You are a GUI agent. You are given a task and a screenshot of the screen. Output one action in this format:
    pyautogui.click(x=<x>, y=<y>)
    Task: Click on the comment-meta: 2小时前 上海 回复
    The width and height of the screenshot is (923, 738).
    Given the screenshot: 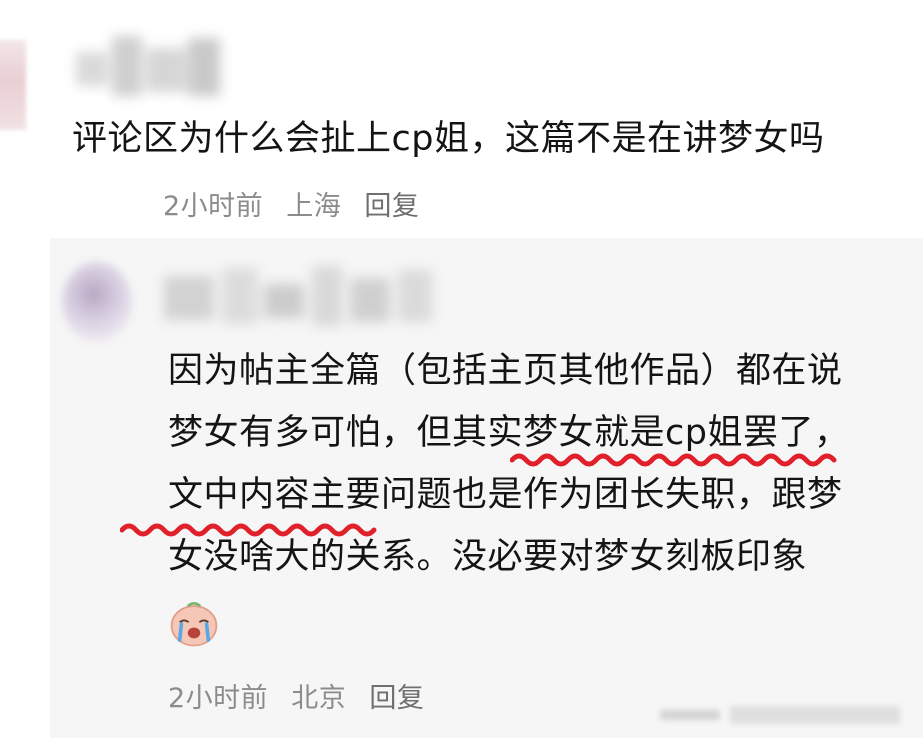 What is the action you would take?
    pyautogui.click(x=298, y=203)
    